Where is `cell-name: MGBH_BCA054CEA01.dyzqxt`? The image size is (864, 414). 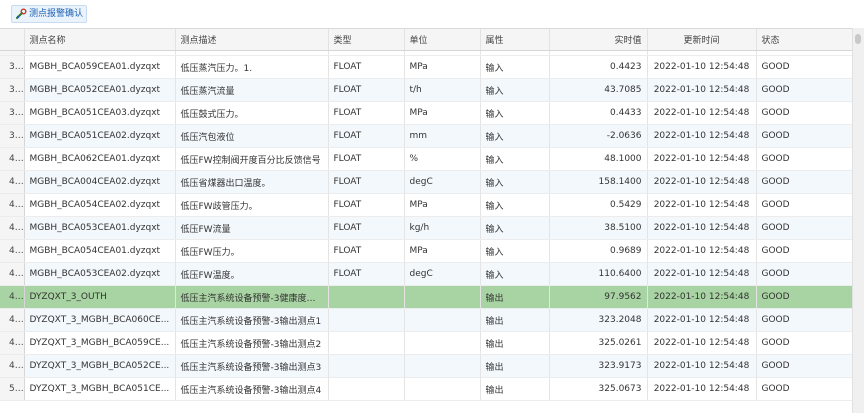
cell-name: MGBH_BCA054CEA01.dyzqxt is located at coordinates (100, 251).